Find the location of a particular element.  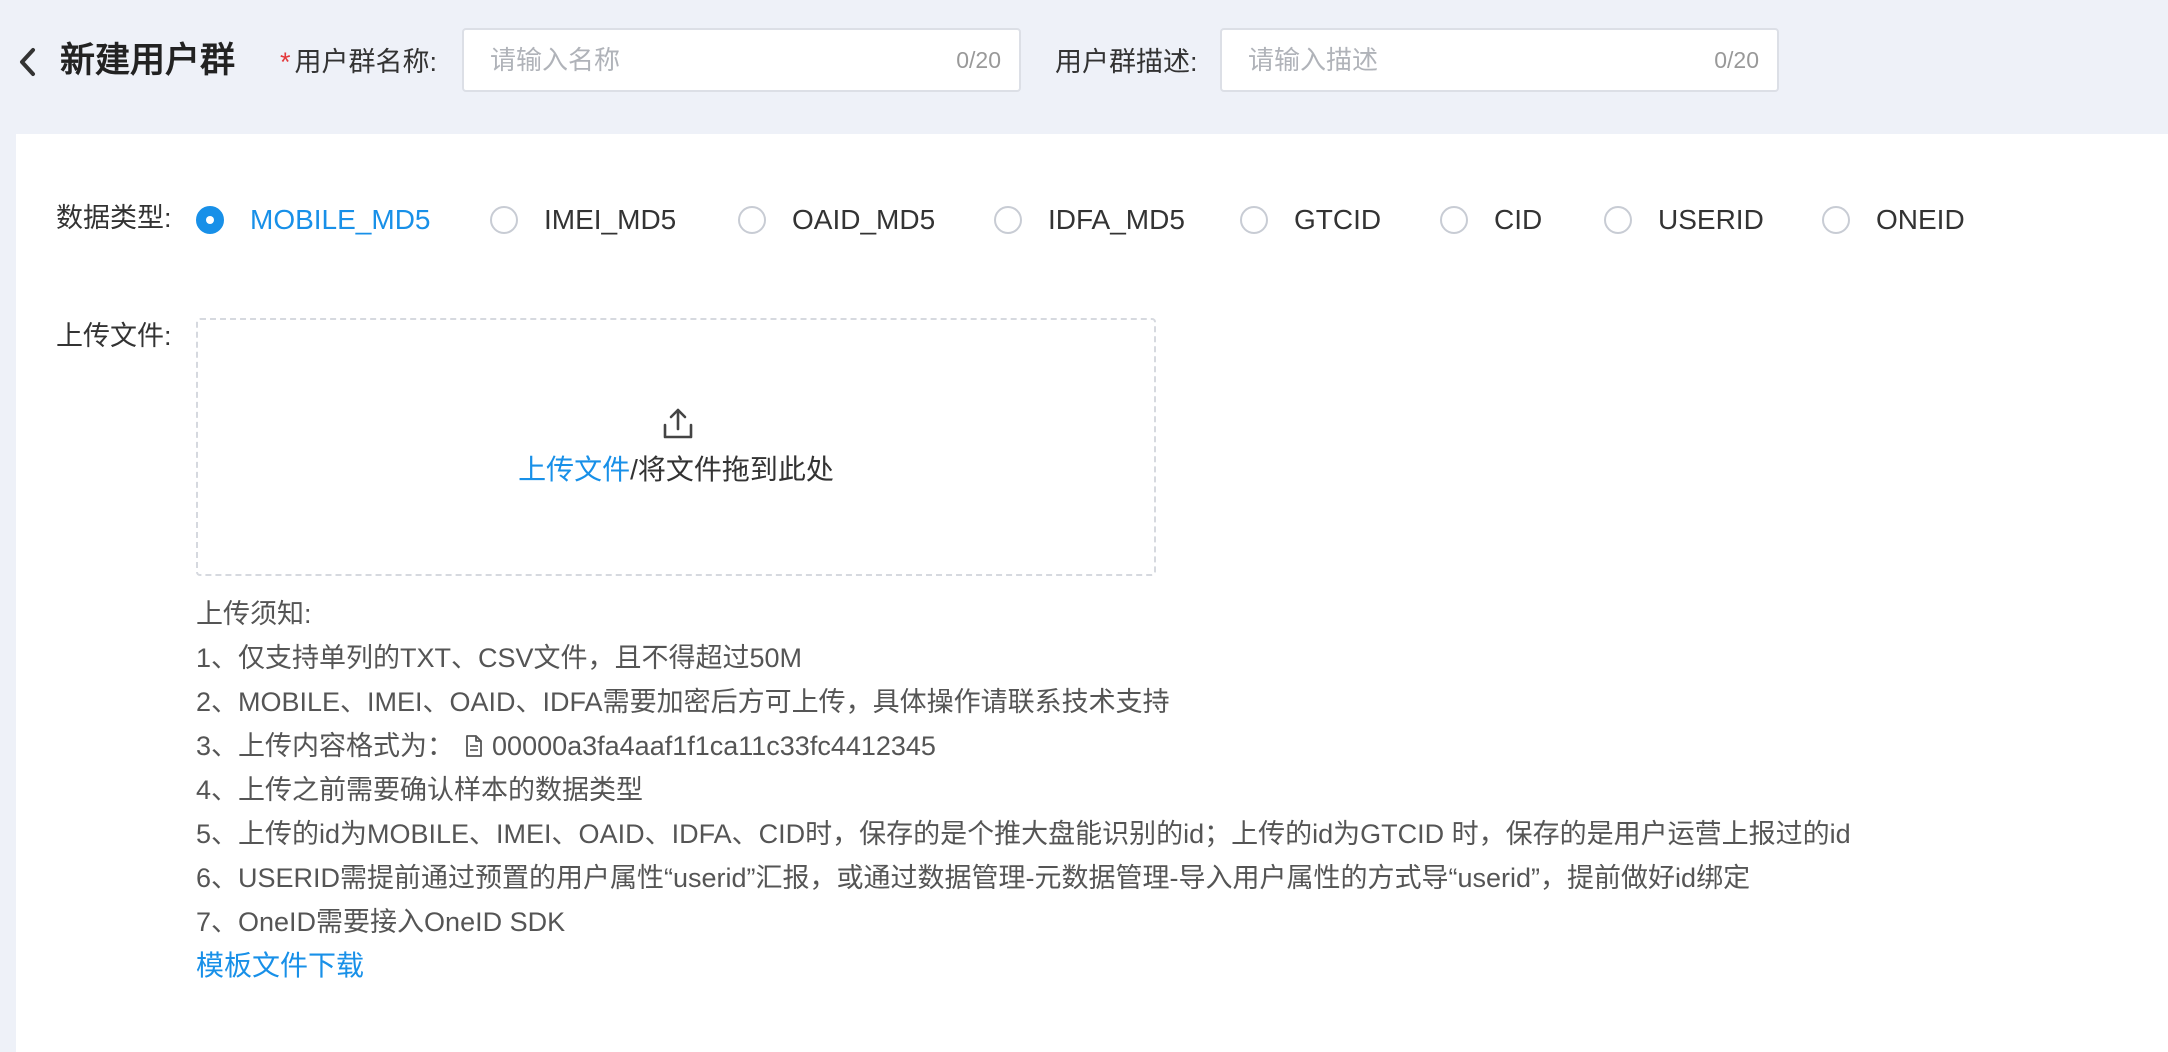

radio-gtcid: GTCID is located at coordinates (1310, 220).